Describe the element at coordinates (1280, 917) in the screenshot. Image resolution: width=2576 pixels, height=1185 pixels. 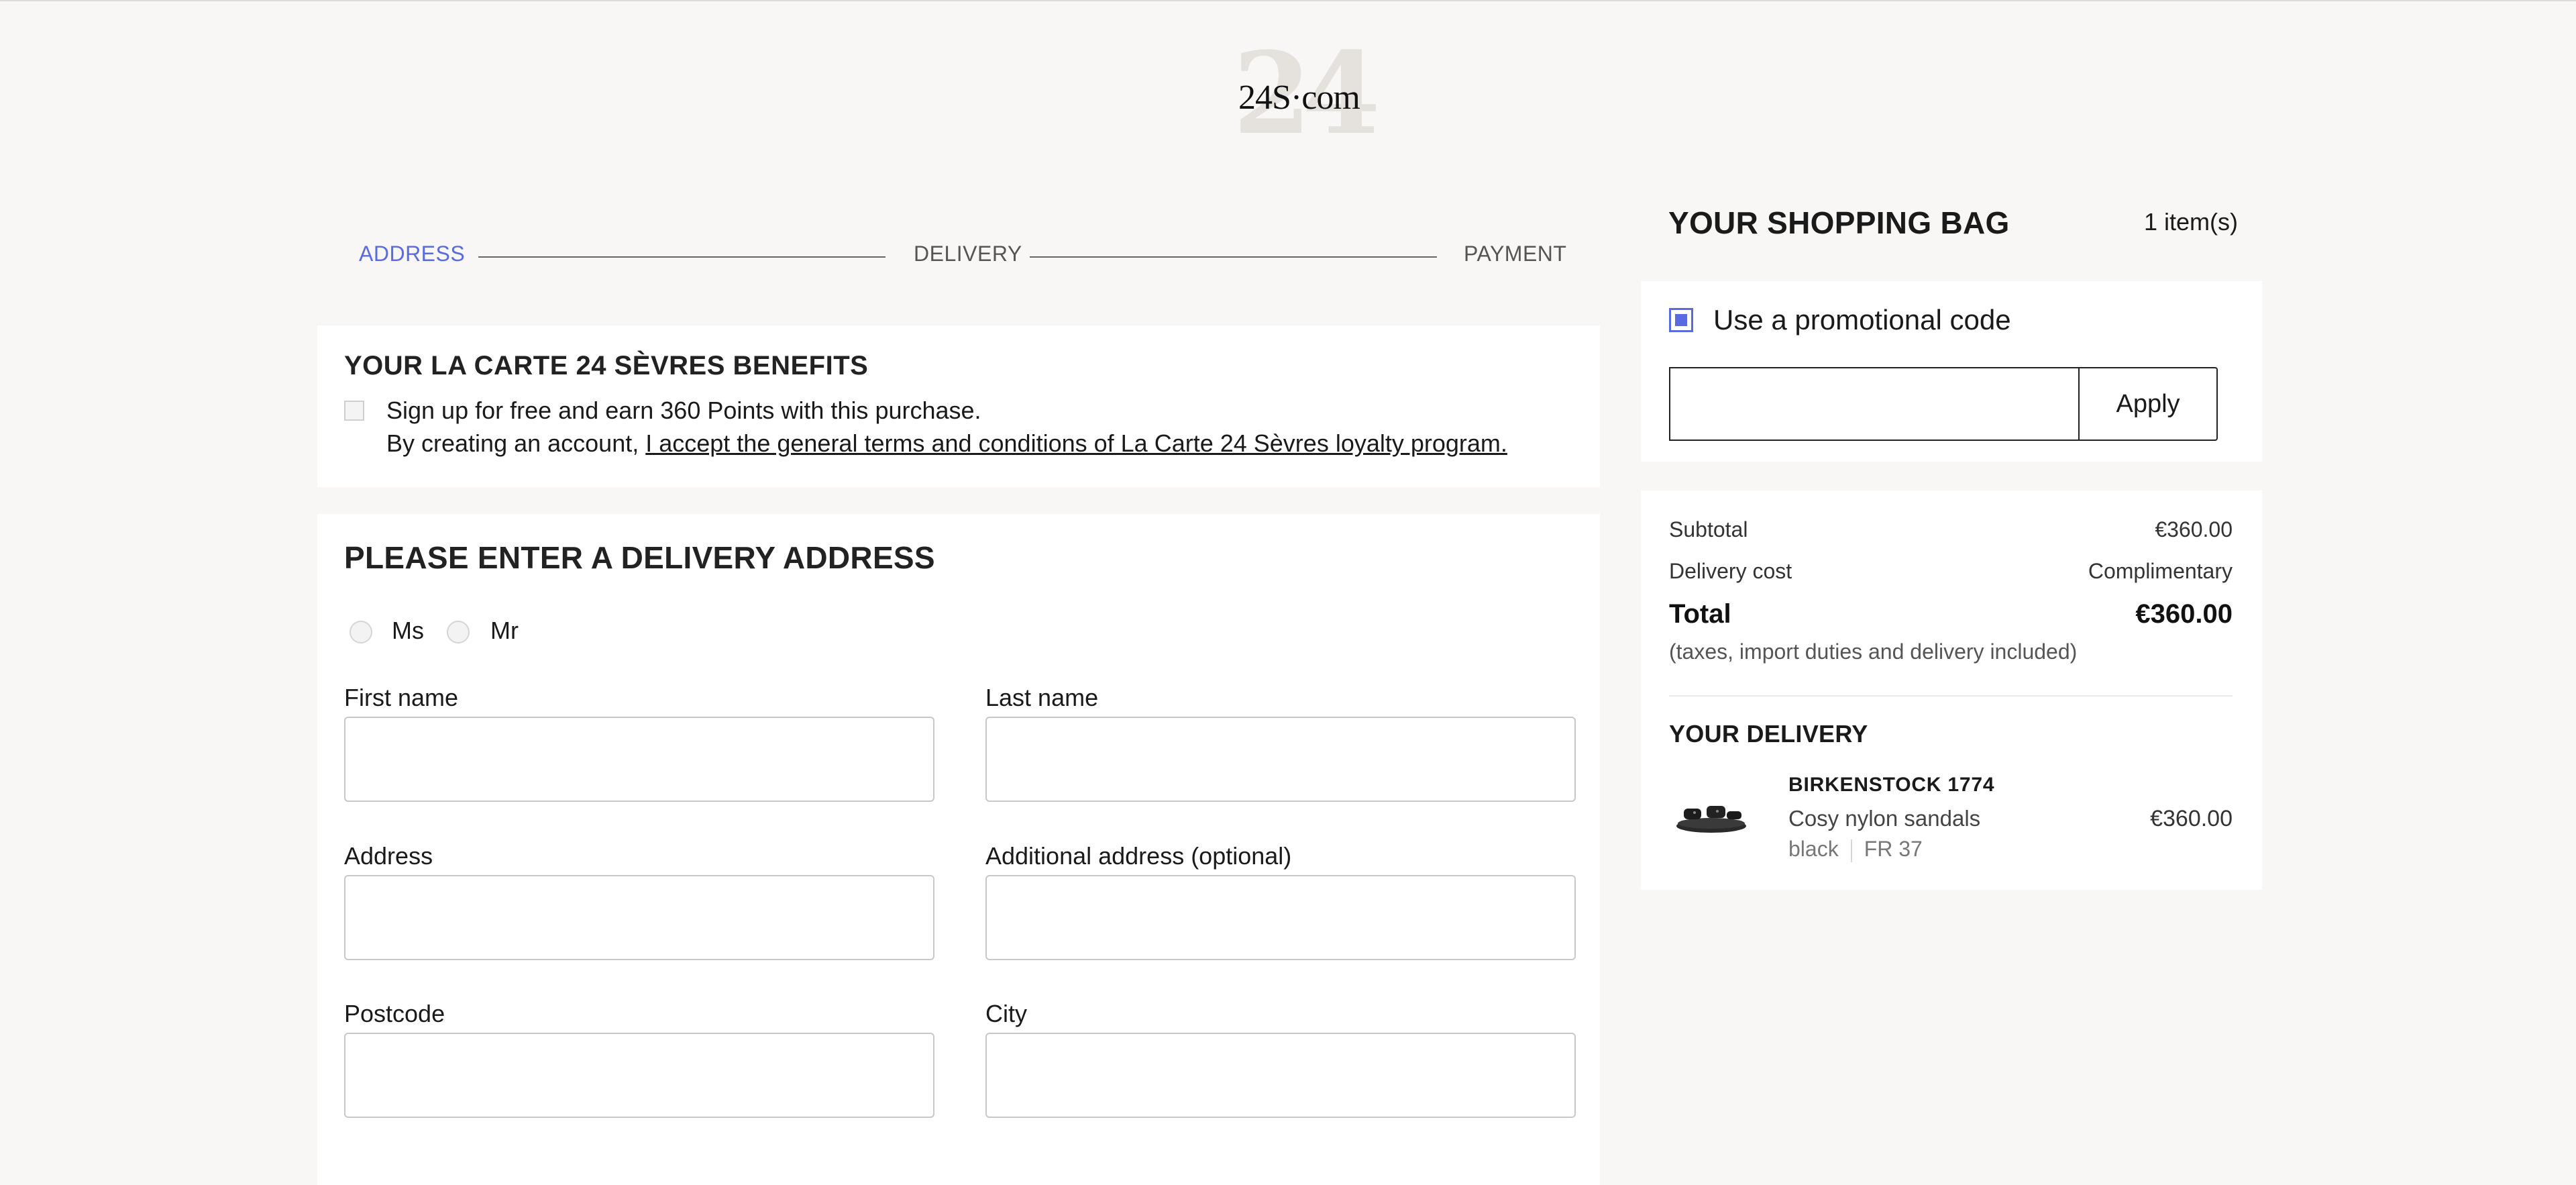
I see `additional-address-input` at that location.